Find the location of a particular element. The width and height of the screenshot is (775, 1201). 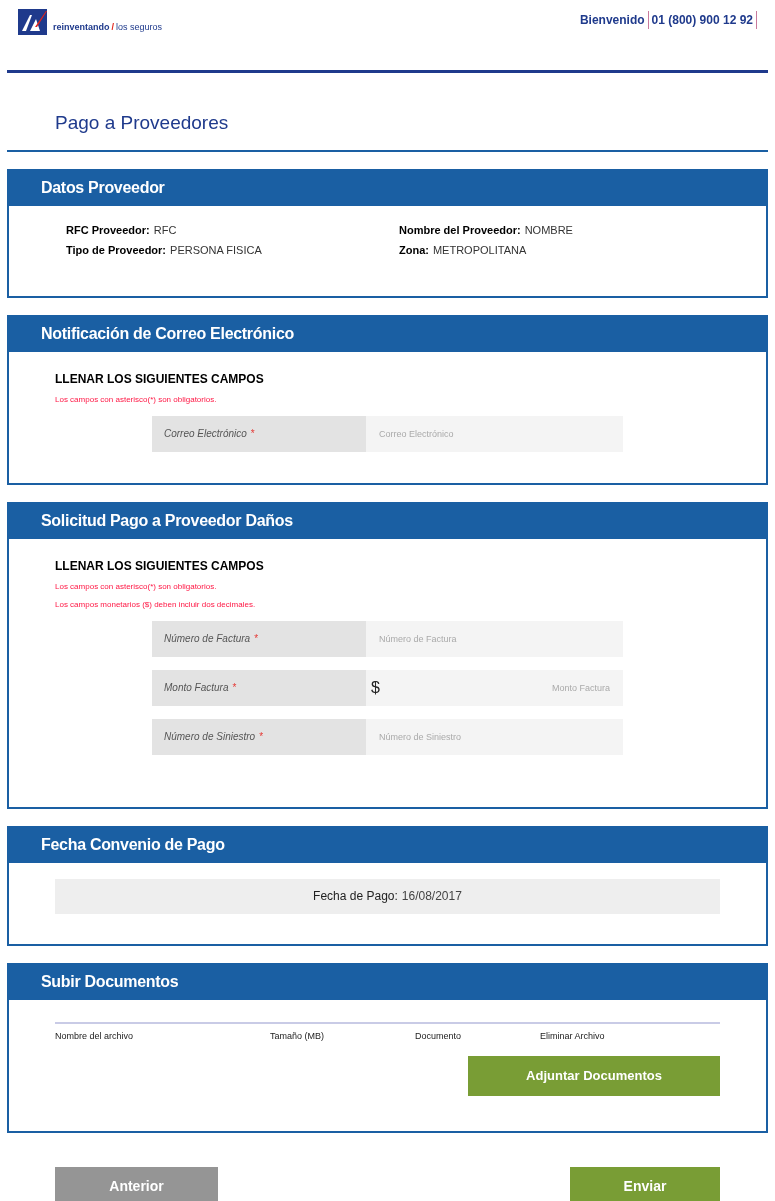

section-title: Fecha Convenio de Pago is located at coordinates (133, 845).